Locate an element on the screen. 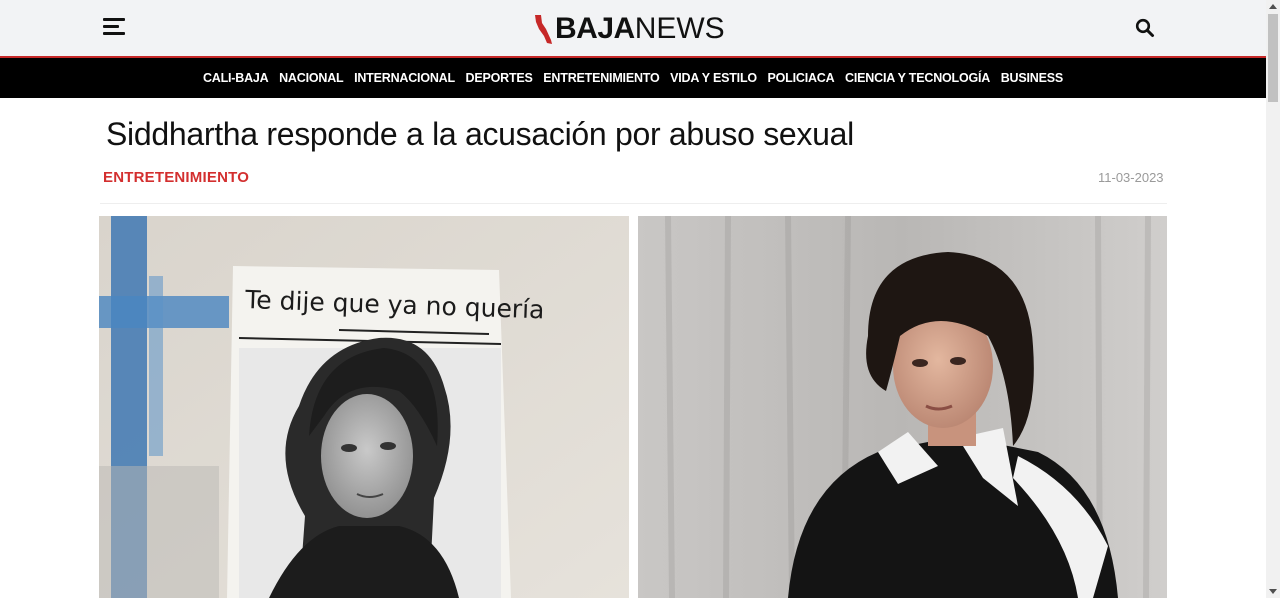 The height and width of the screenshot is (598, 1280). site-header: BAJA NEWS is located at coordinates (633, 29).